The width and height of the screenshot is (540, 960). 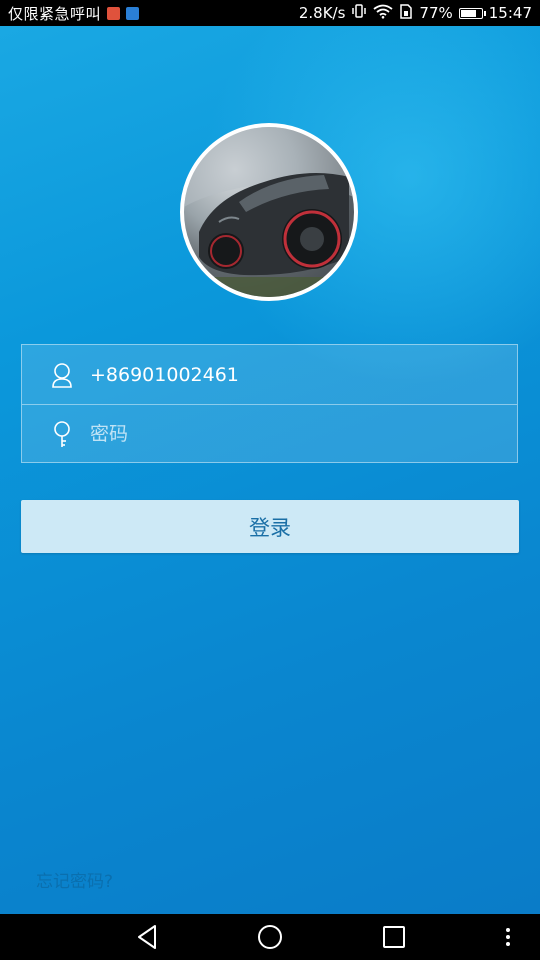 What do you see at coordinates (62, 434) in the screenshot?
I see `key-icon` at bounding box center [62, 434].